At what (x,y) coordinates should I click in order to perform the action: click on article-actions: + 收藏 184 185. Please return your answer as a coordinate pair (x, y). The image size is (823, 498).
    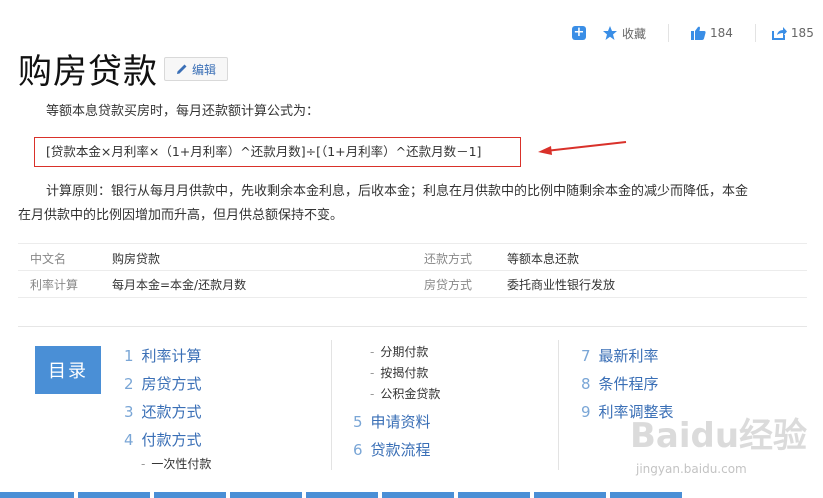
    Looking at the image, I should click on (693, 33).